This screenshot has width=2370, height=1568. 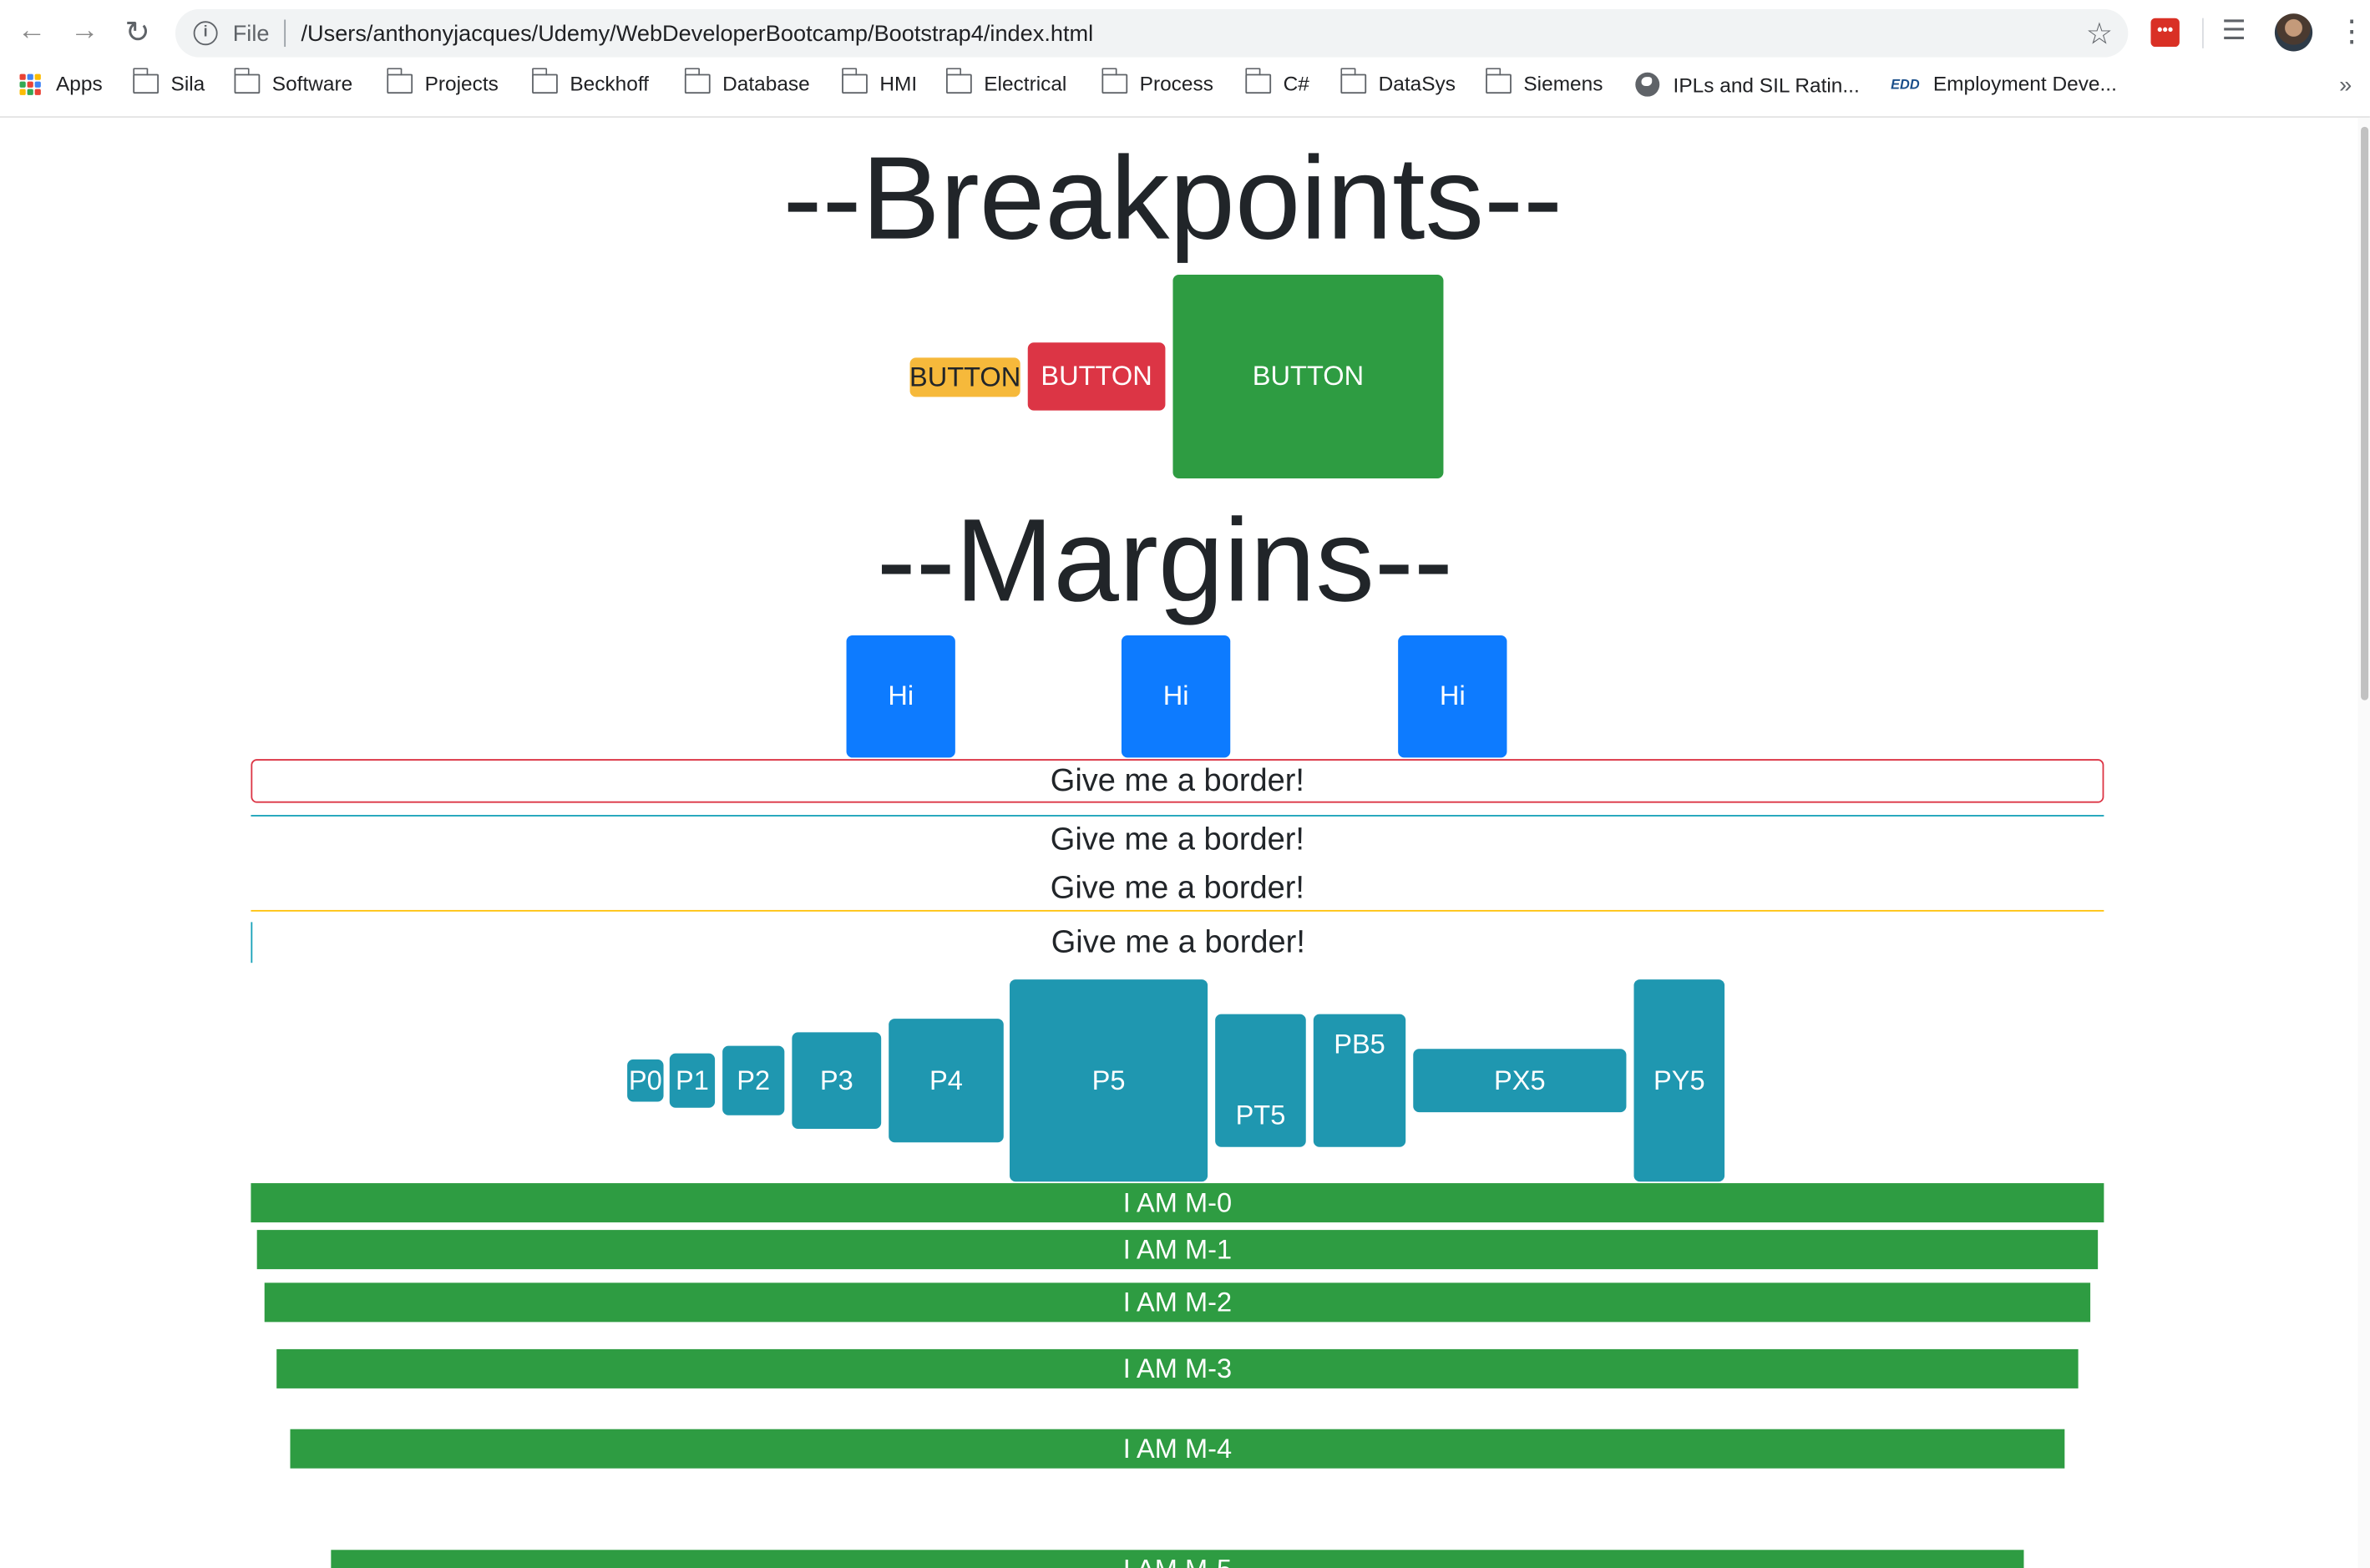 I want to click on border-all-danger: Give me a border!, so click(x=1177, y=781).